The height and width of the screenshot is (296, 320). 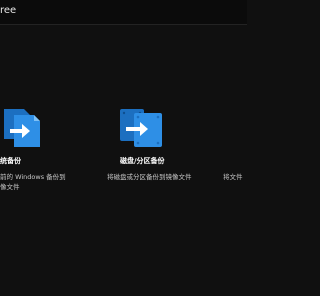 I want to click on disk-partition-backup-icon, so click(x=141, y=128).